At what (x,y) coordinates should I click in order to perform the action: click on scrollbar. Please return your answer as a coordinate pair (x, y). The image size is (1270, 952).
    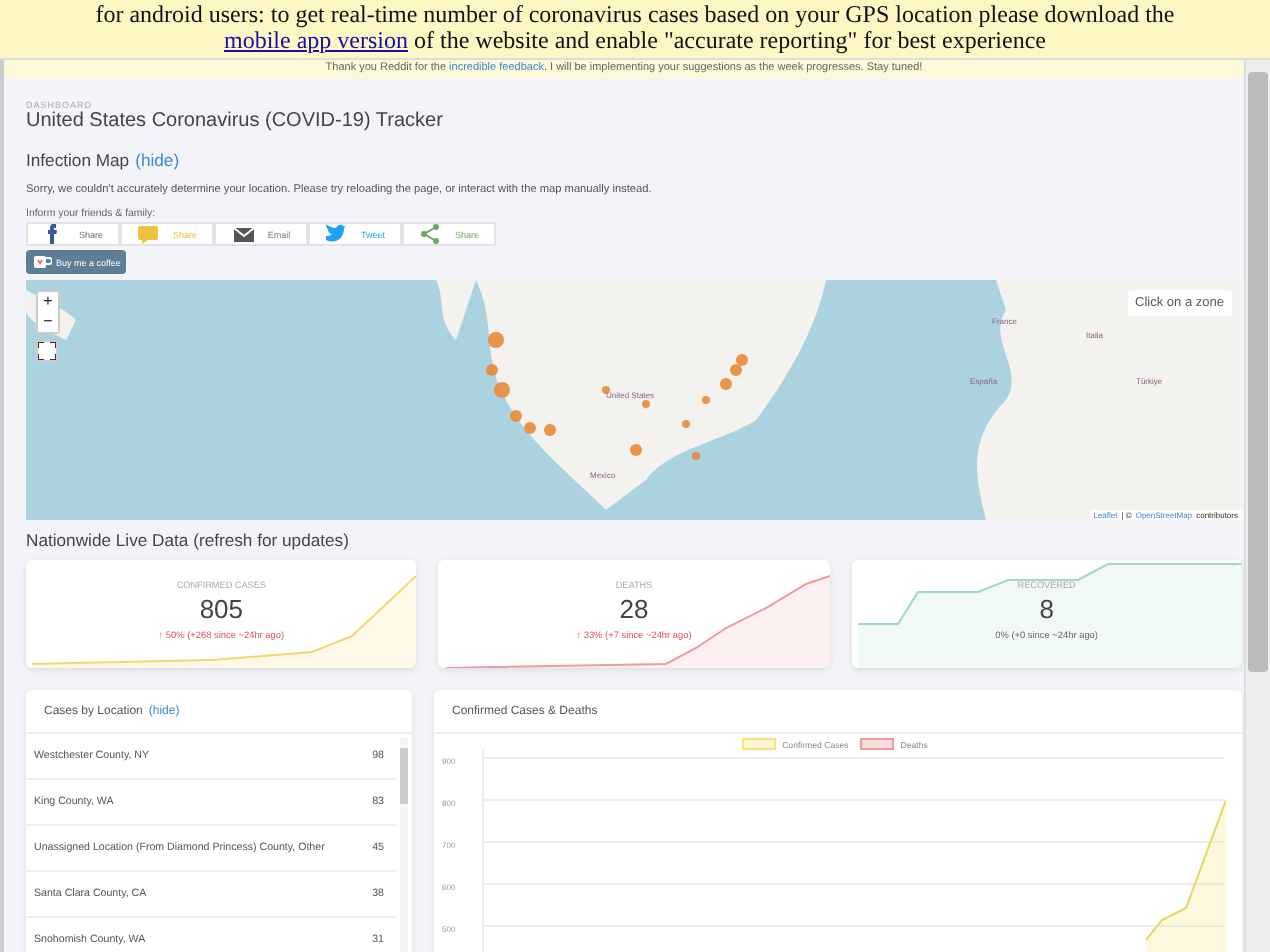
    Looking at the image, I should click on (1257, 506).